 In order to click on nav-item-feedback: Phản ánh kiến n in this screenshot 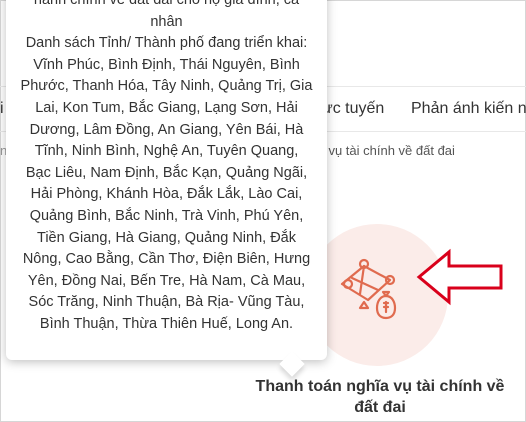, I will do `click(468, 109)`.